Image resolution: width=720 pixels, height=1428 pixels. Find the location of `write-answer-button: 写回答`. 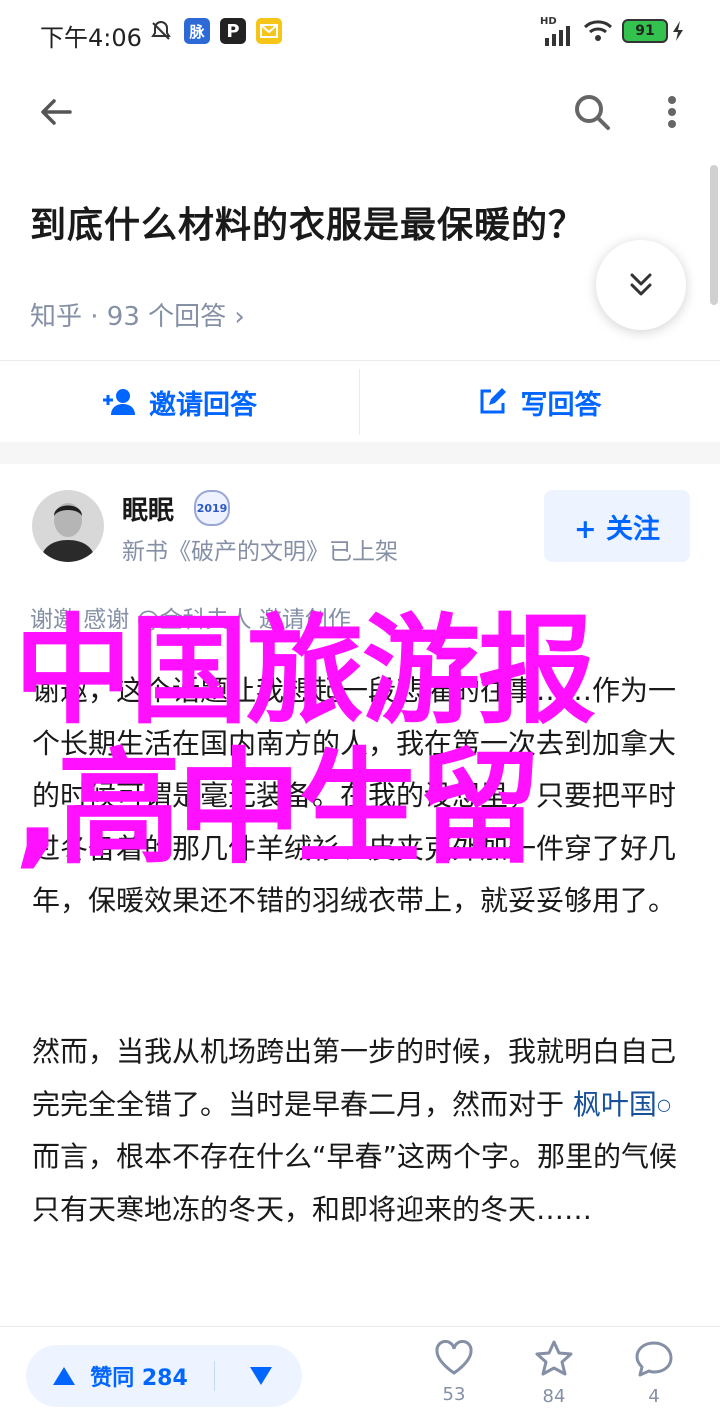

write-answer-button: 写回答 is located at coordinates (539, 402).